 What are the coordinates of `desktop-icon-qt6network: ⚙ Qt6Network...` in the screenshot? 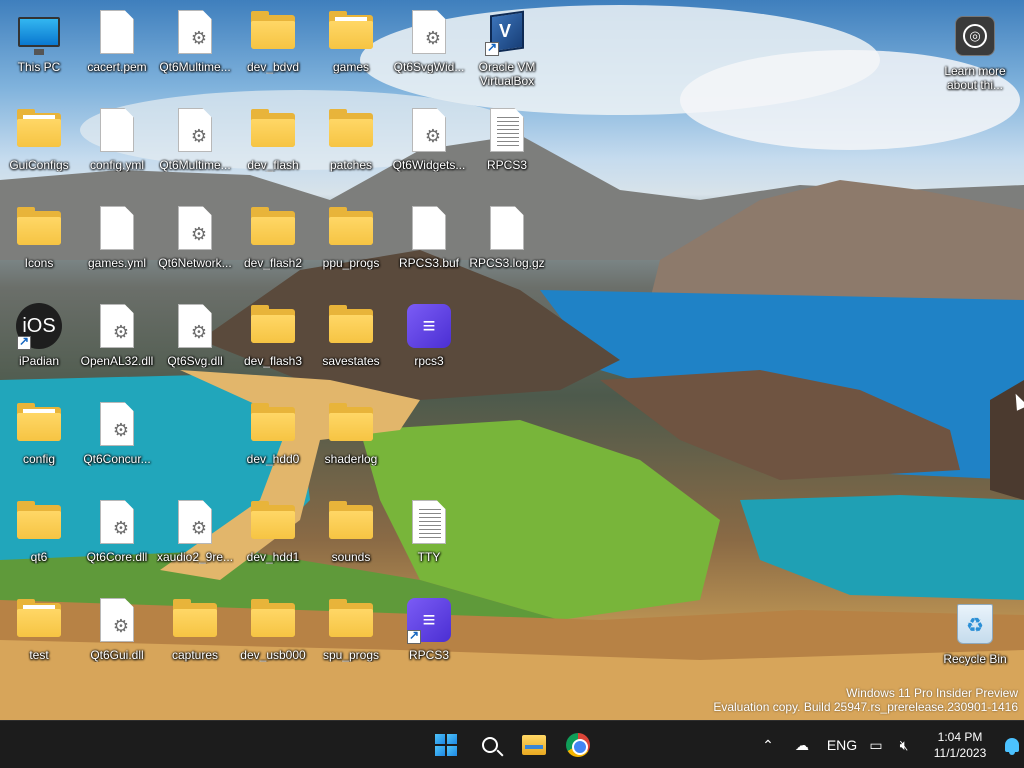 It's located at (195, 246).